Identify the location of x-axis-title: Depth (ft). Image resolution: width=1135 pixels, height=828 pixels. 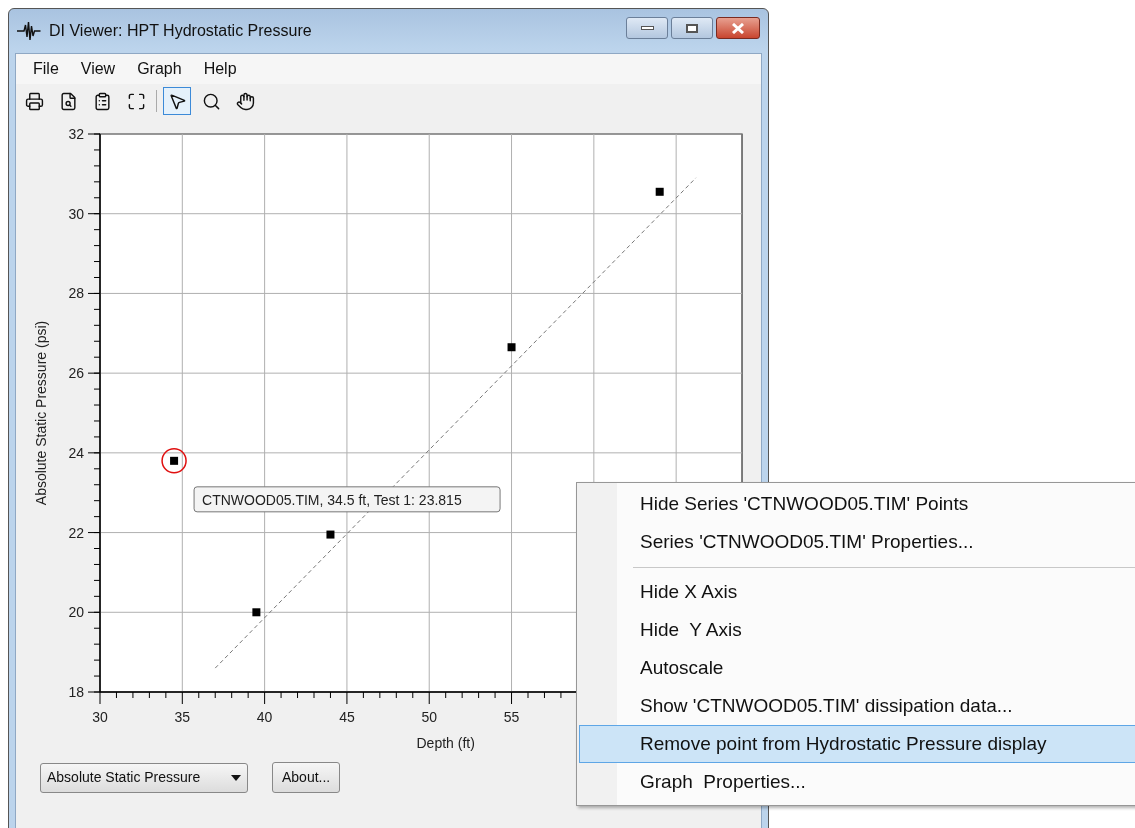
(445, 743).